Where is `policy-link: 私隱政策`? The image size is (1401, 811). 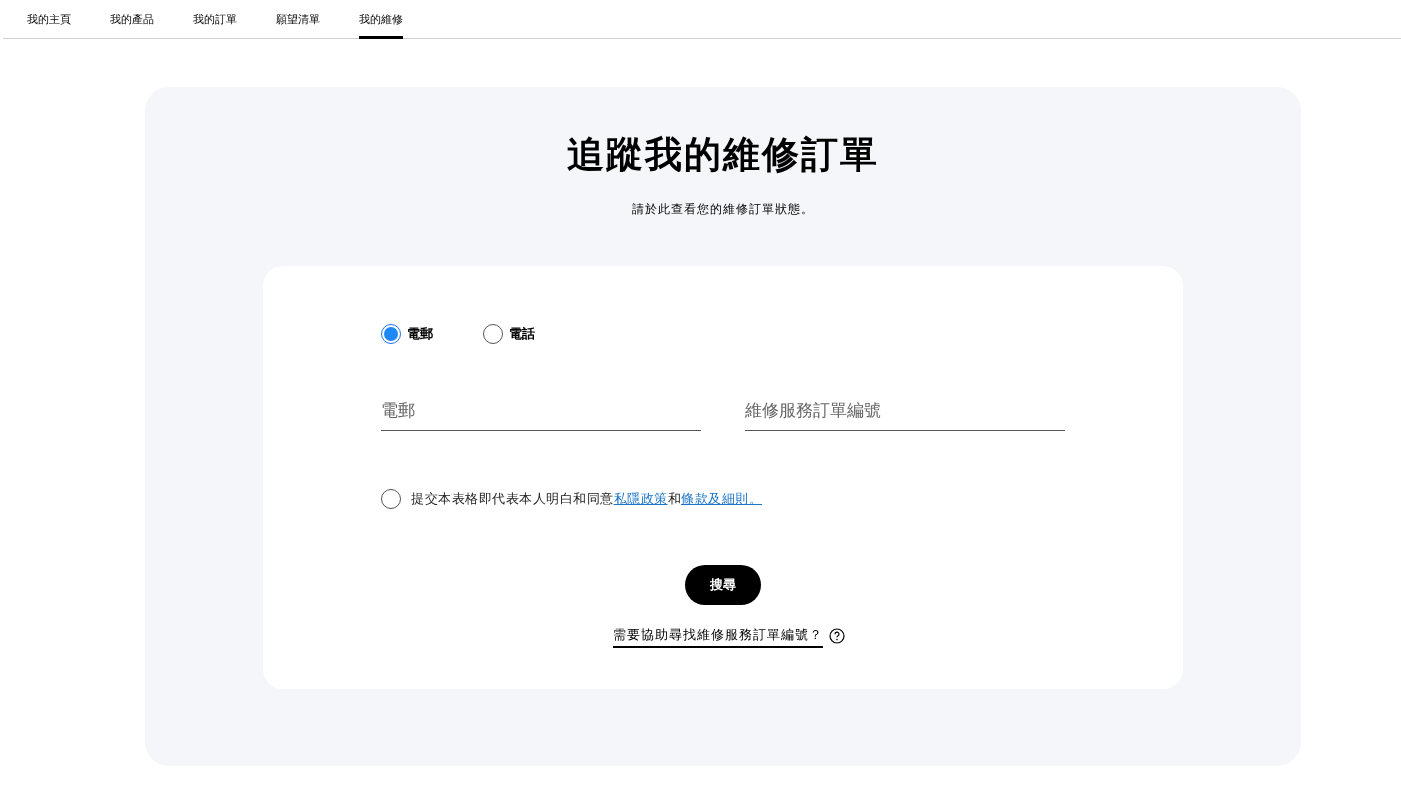
policy-link: 私隱政策 is located at coordinates (640, 499).